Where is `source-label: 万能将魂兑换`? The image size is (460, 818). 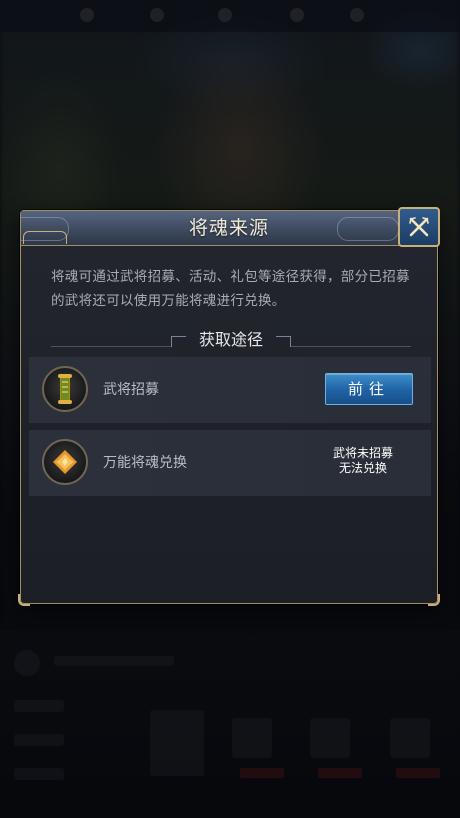 source-label: 万能将魂兑换 is located at coordinates (145, 463).